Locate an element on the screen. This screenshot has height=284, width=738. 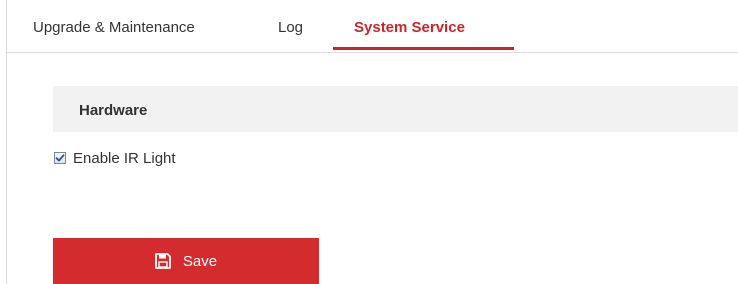
save-button-label: Save is located at coordinates (200, 261).